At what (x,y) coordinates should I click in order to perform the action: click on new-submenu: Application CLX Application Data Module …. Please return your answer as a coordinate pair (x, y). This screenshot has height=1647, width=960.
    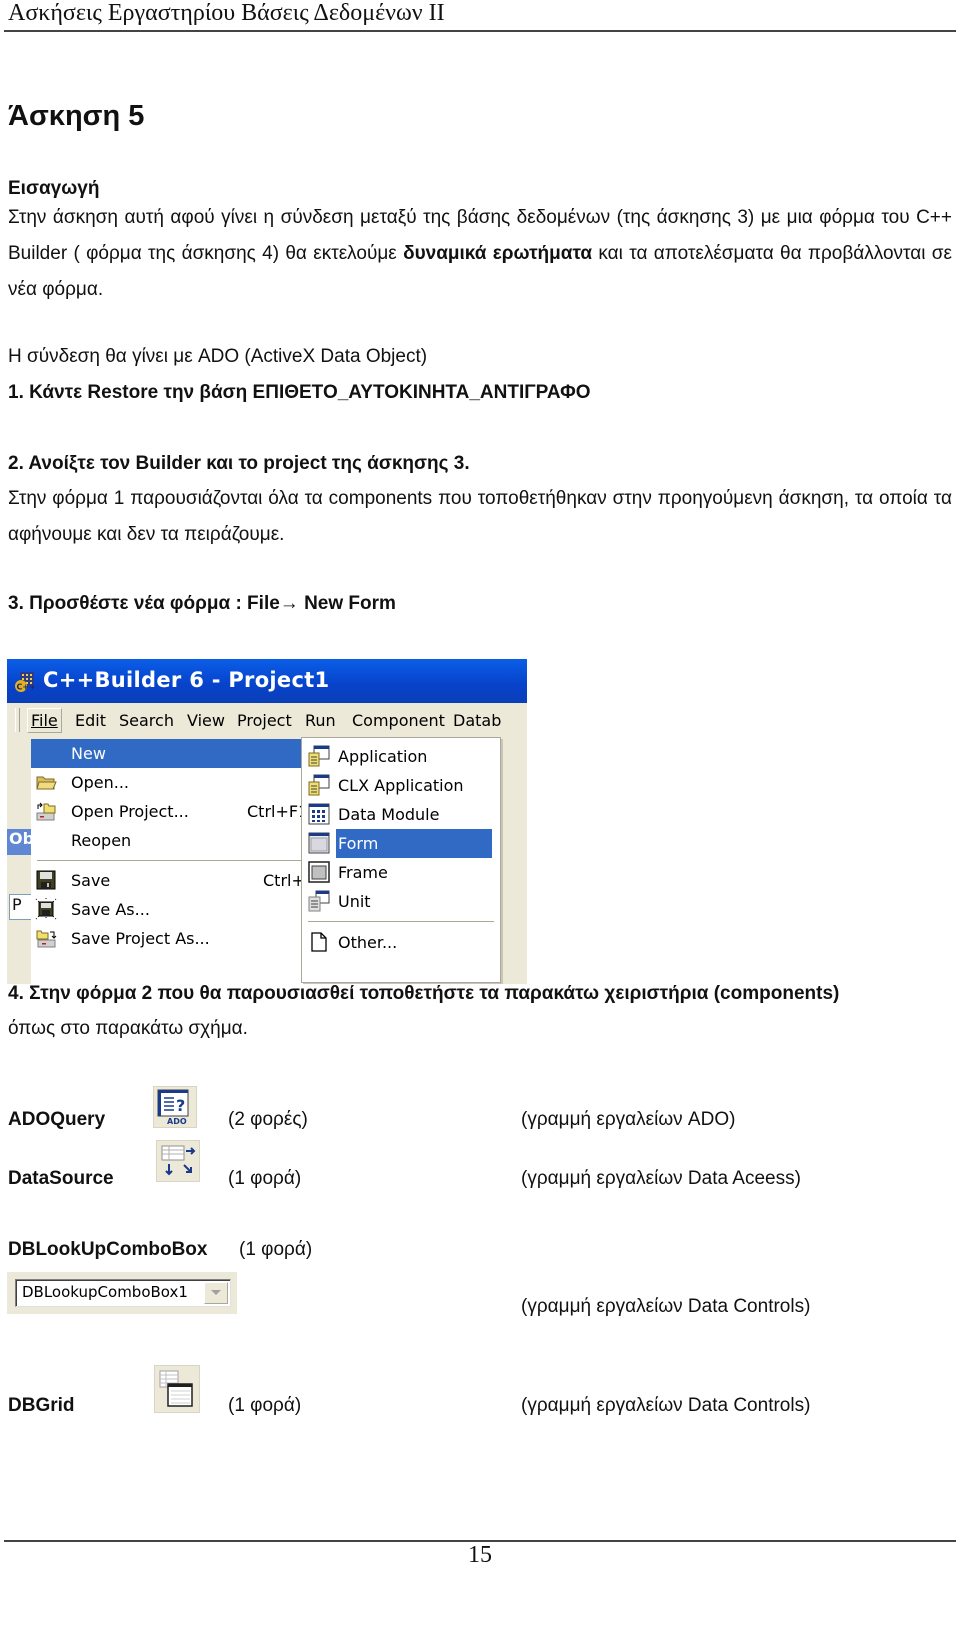
    Looking at the image, I should click on (401, 860).